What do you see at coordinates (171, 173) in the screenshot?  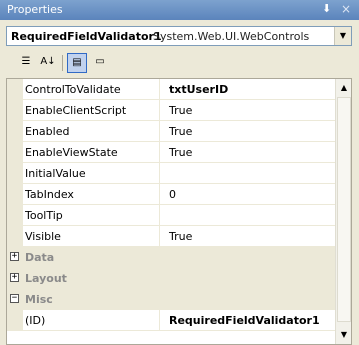 I see `property-row: InitialValue` at bounding box center [171, 173].